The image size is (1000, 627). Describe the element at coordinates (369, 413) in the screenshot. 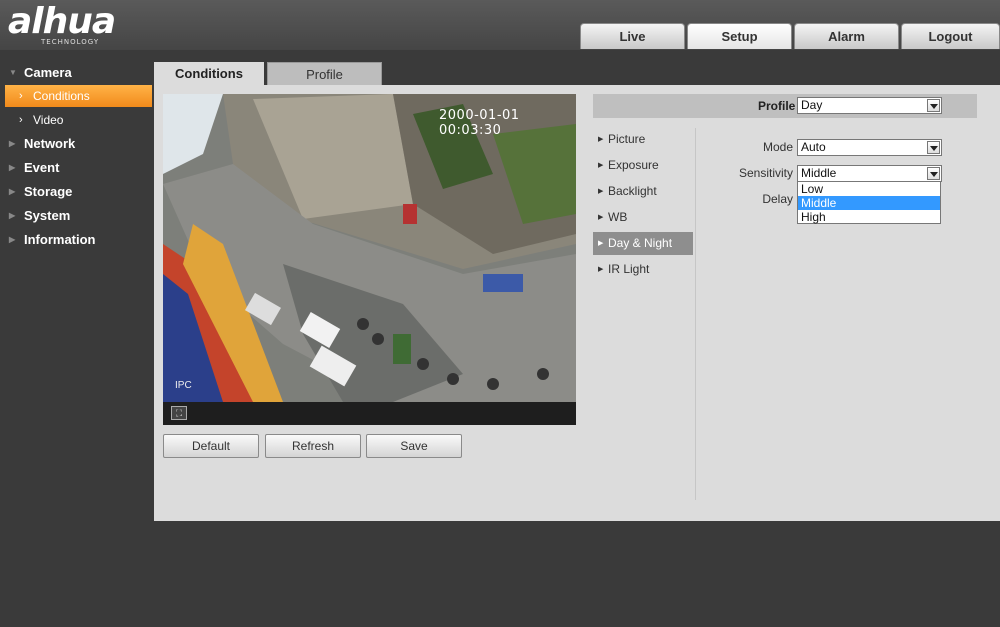

I see `video-toolbar: ⛶` at that location.